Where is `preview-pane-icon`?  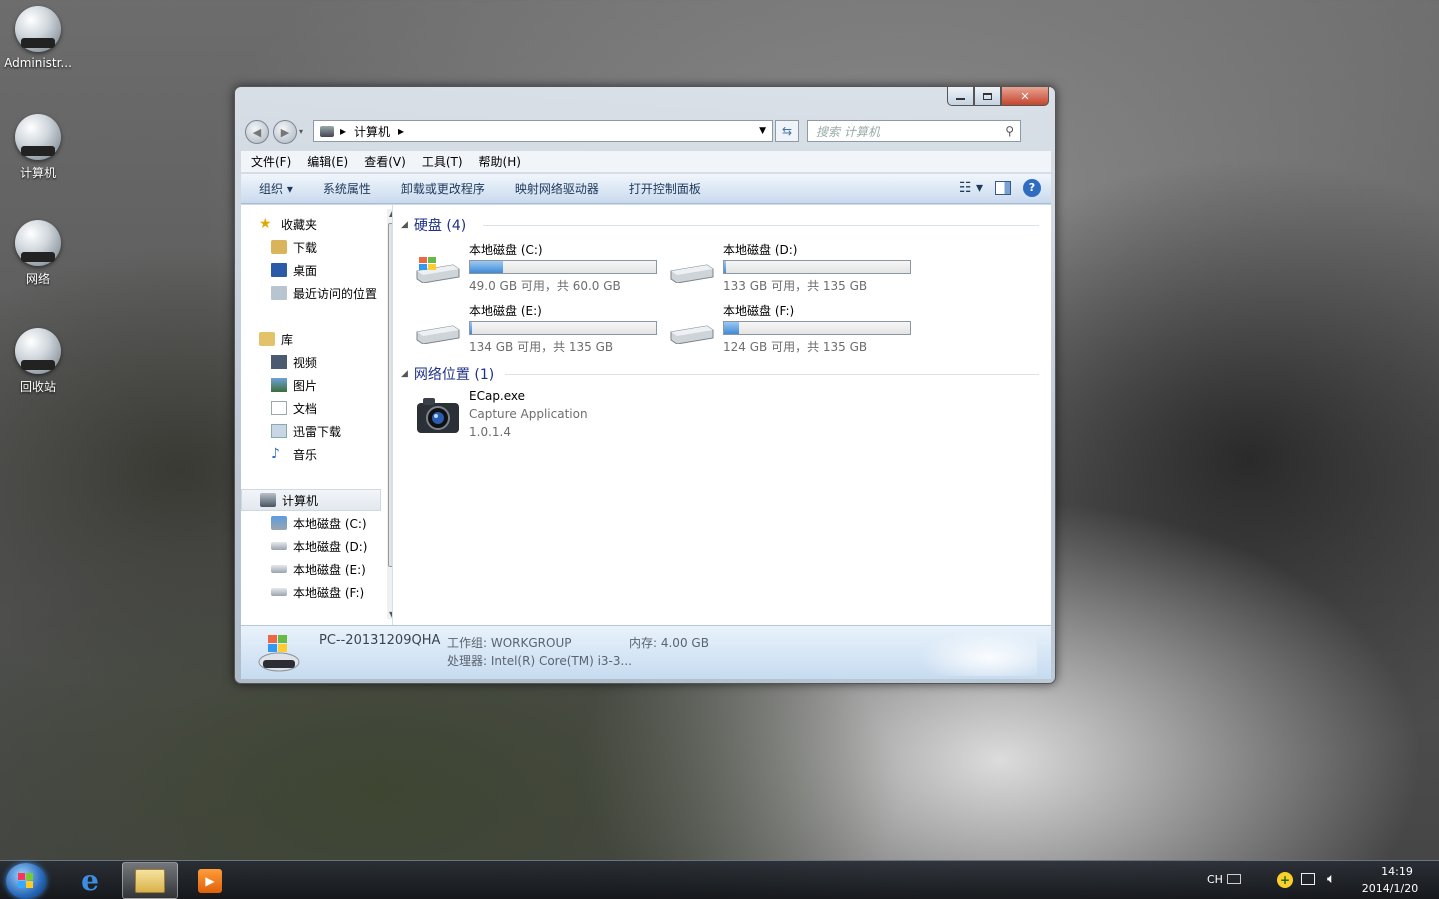 preview-pane-icon is located at coordinates (1003, 188).